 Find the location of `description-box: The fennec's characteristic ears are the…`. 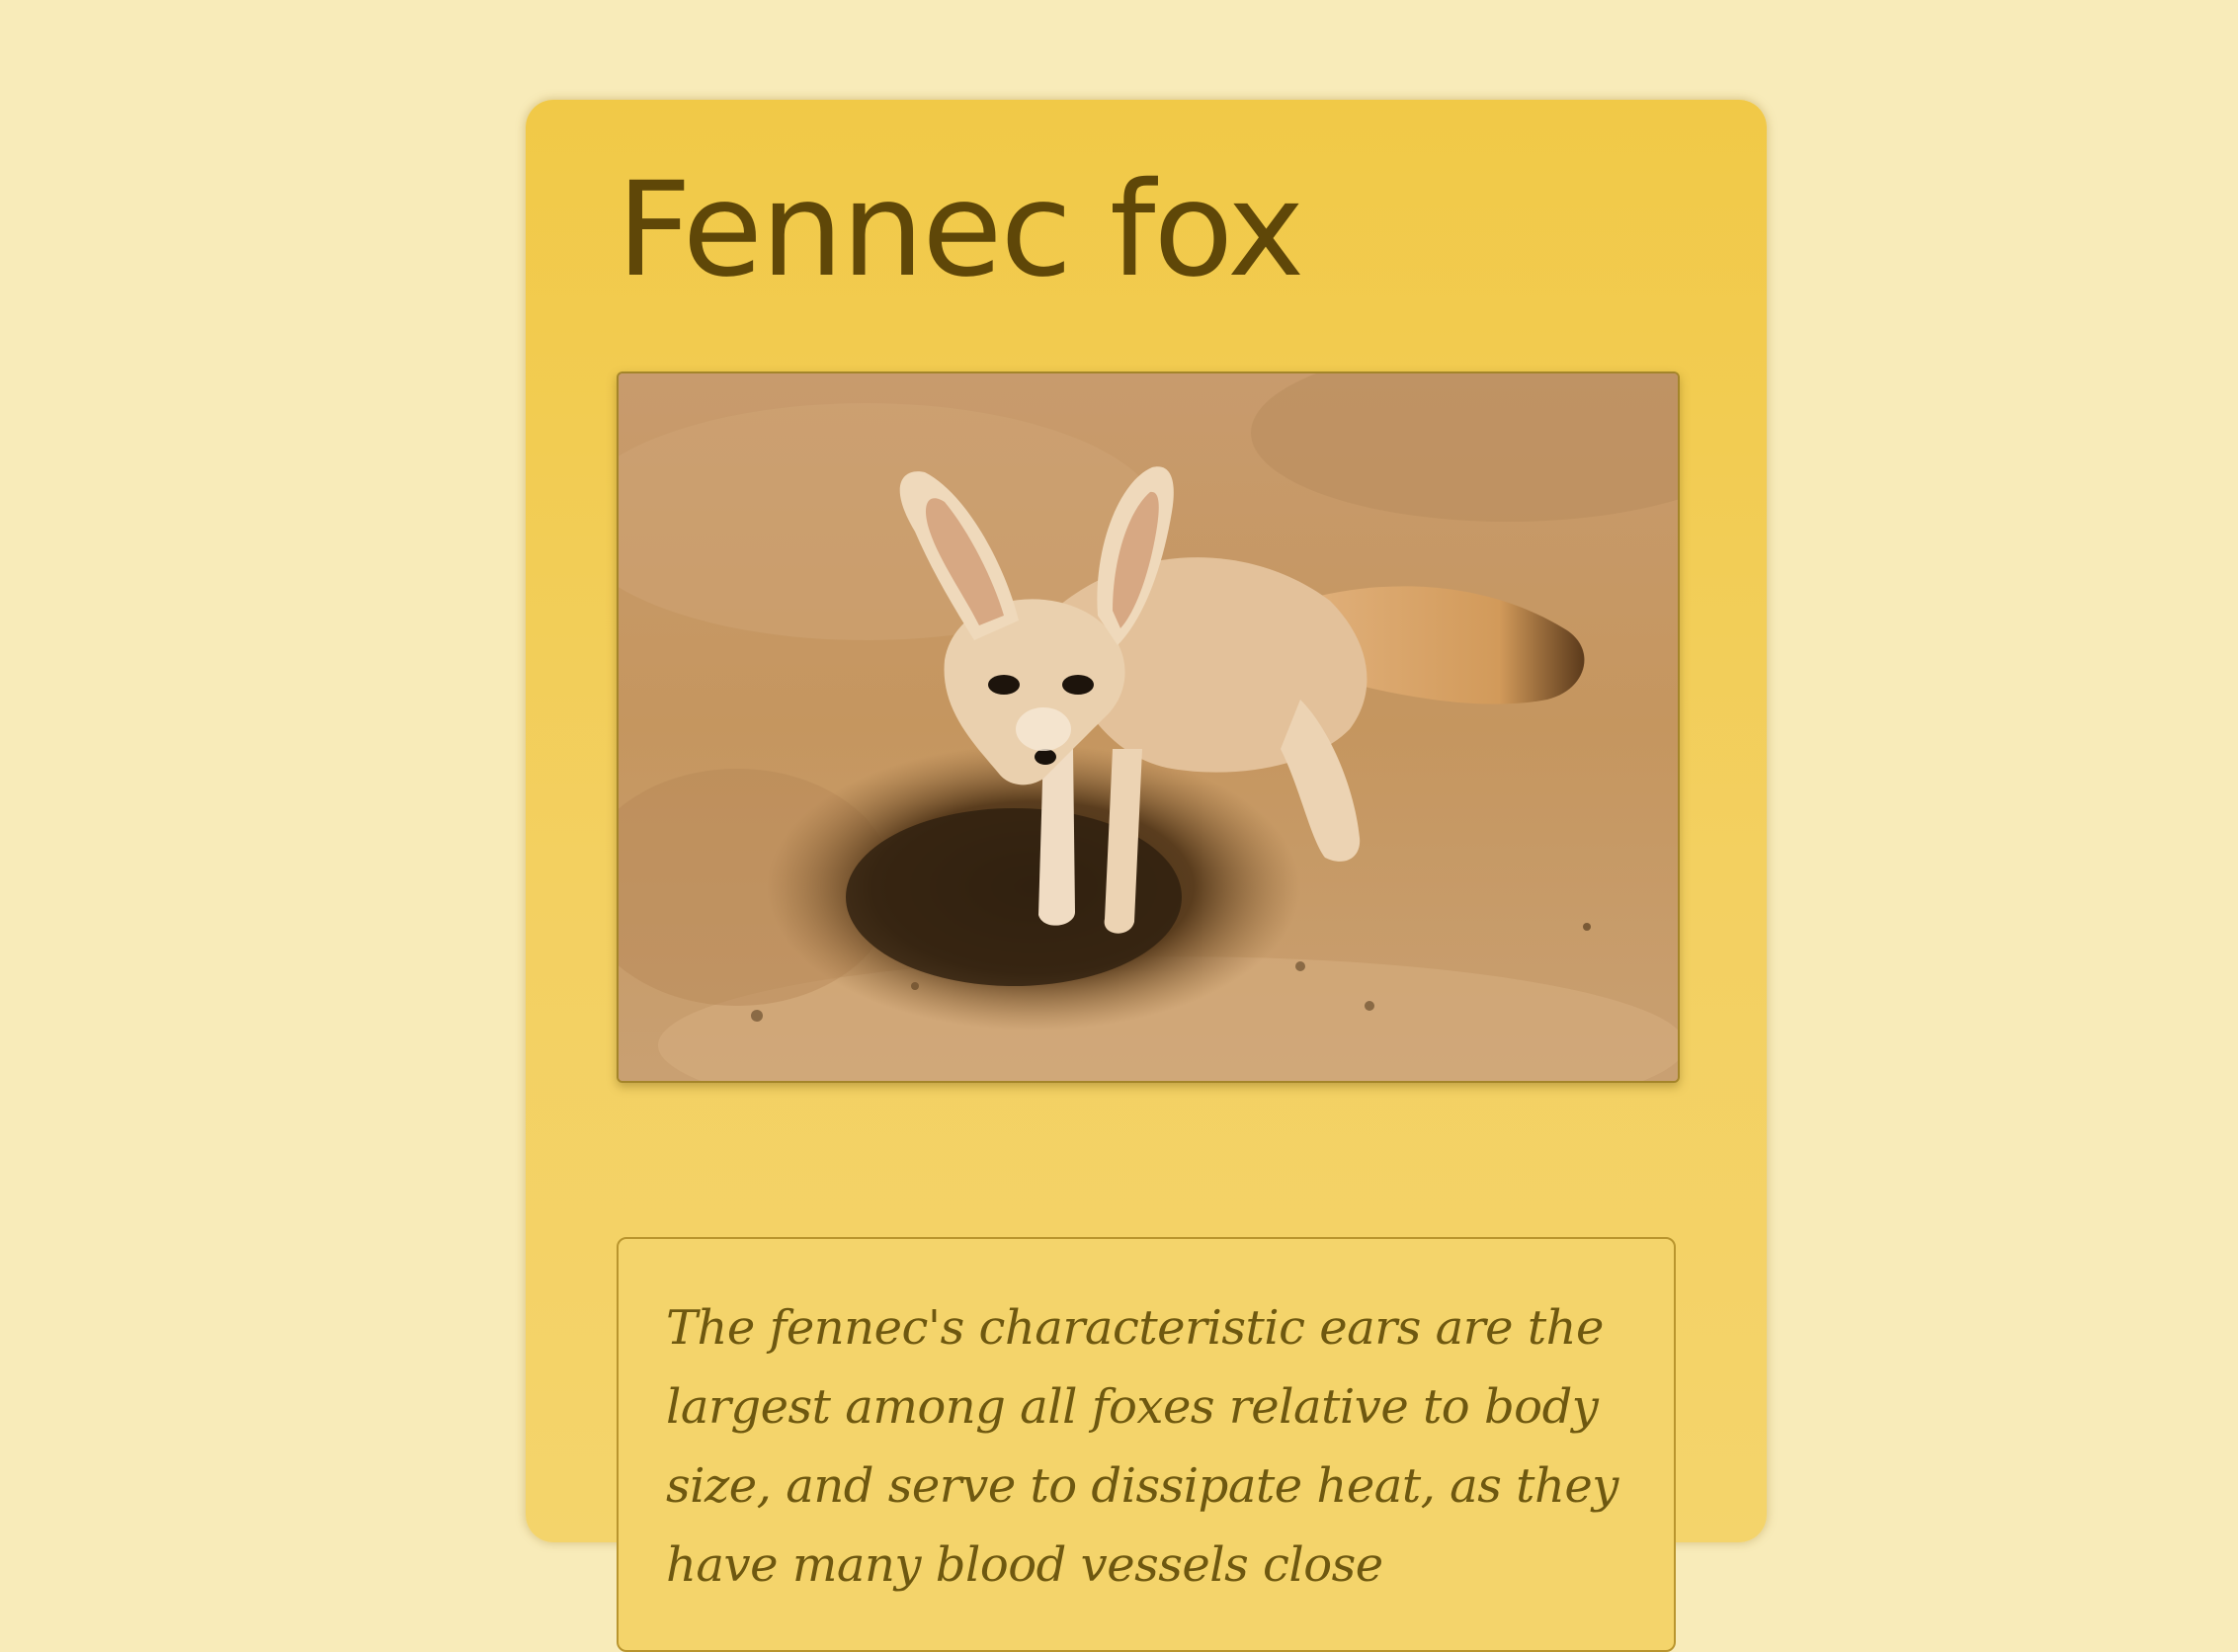

description-box: The fennec's characteristic ears are the… is located at coordinates (1146, 1444).